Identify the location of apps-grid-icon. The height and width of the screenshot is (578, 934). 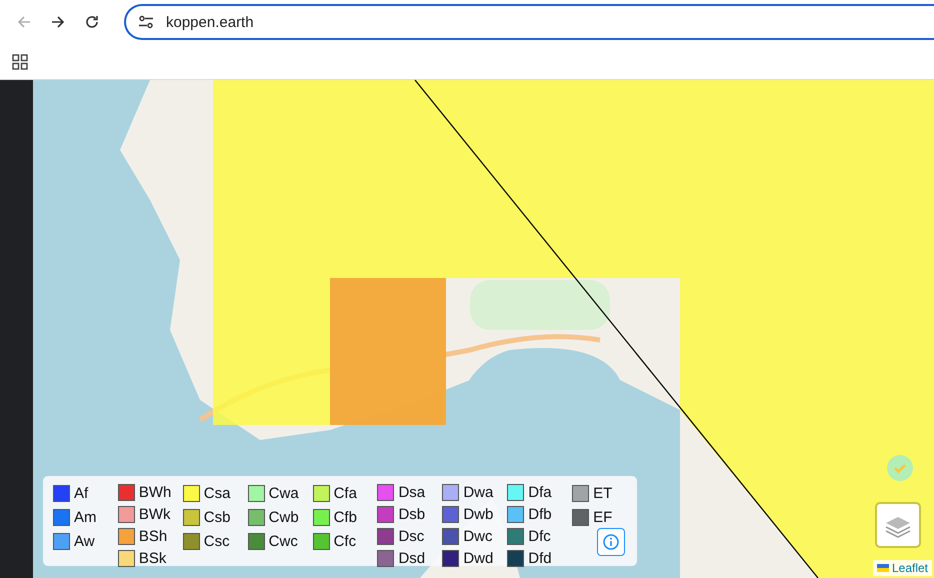
(20, 62).